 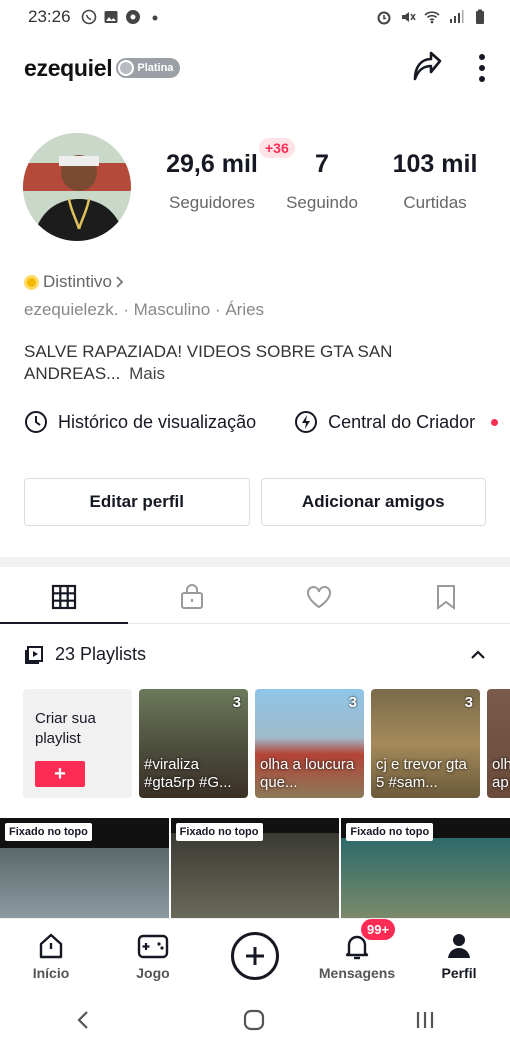 I want to click on create-playlist-card: Criar sua playlist +, so click(x=77, y=743).